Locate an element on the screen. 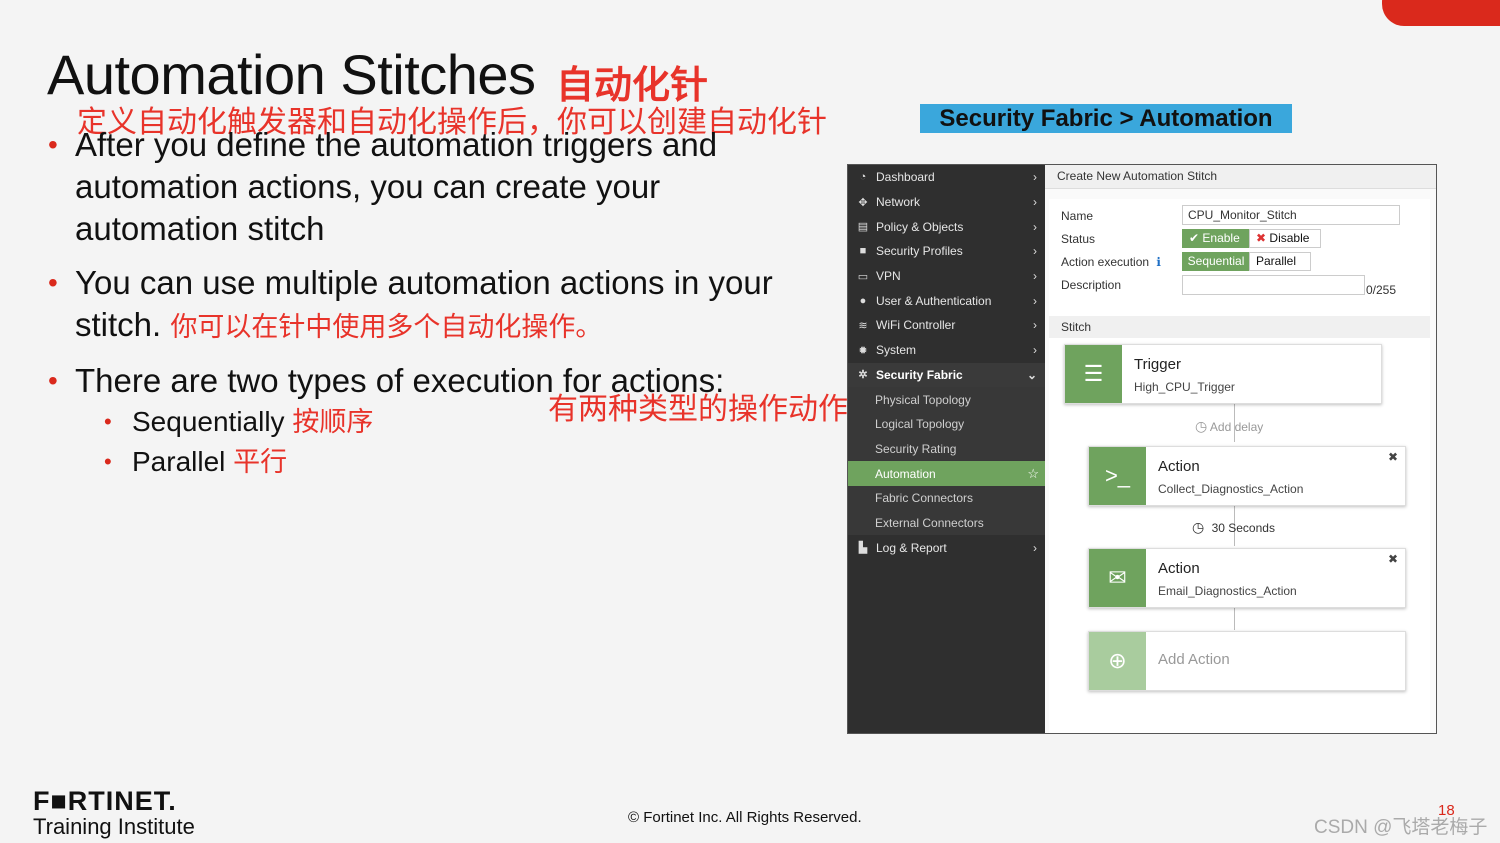 Image resolution: width=1500 pixels, height=843 pixels. panel-header: Create New Automation Stitch is located at coordinates (1240, 177).